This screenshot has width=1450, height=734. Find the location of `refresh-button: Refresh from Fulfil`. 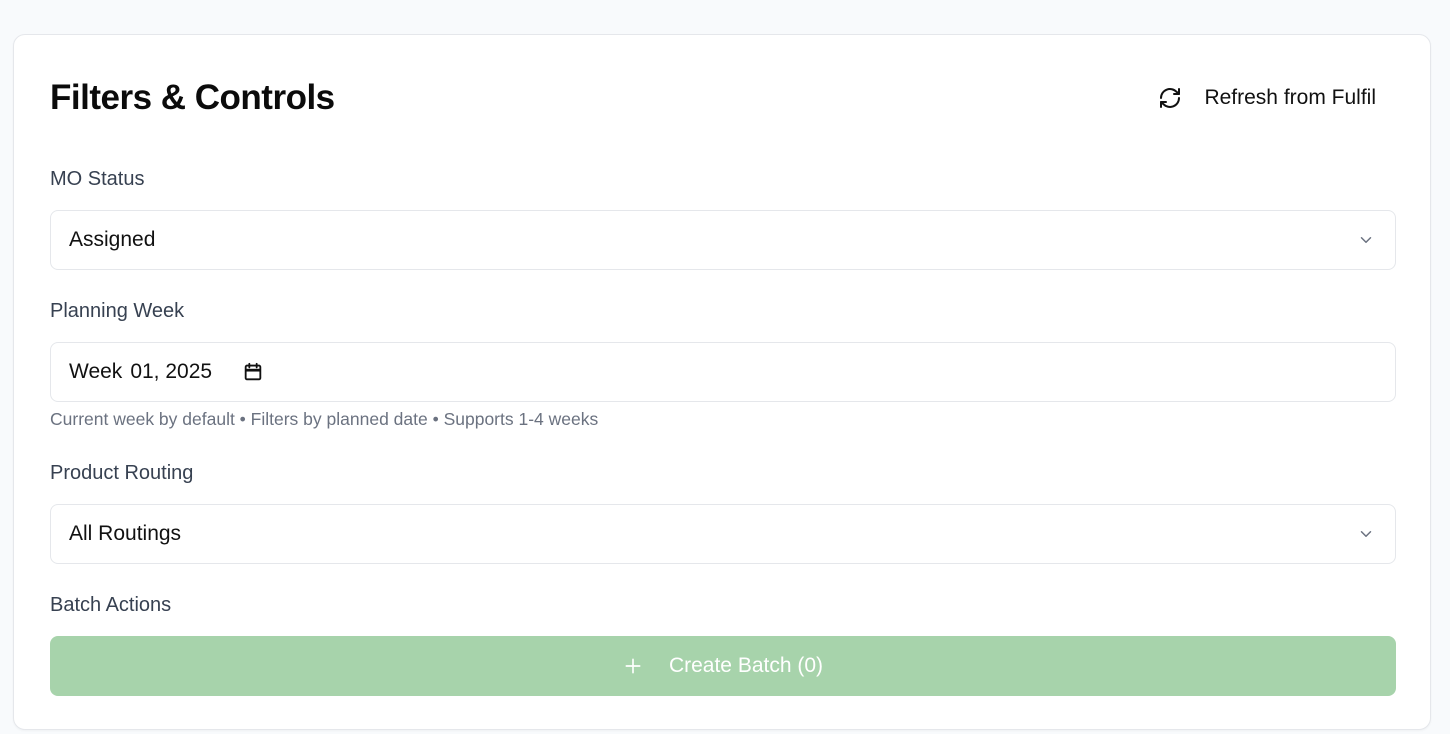

refresh-button: Refresh from Fulfil is located at coordinates (1272, 98).